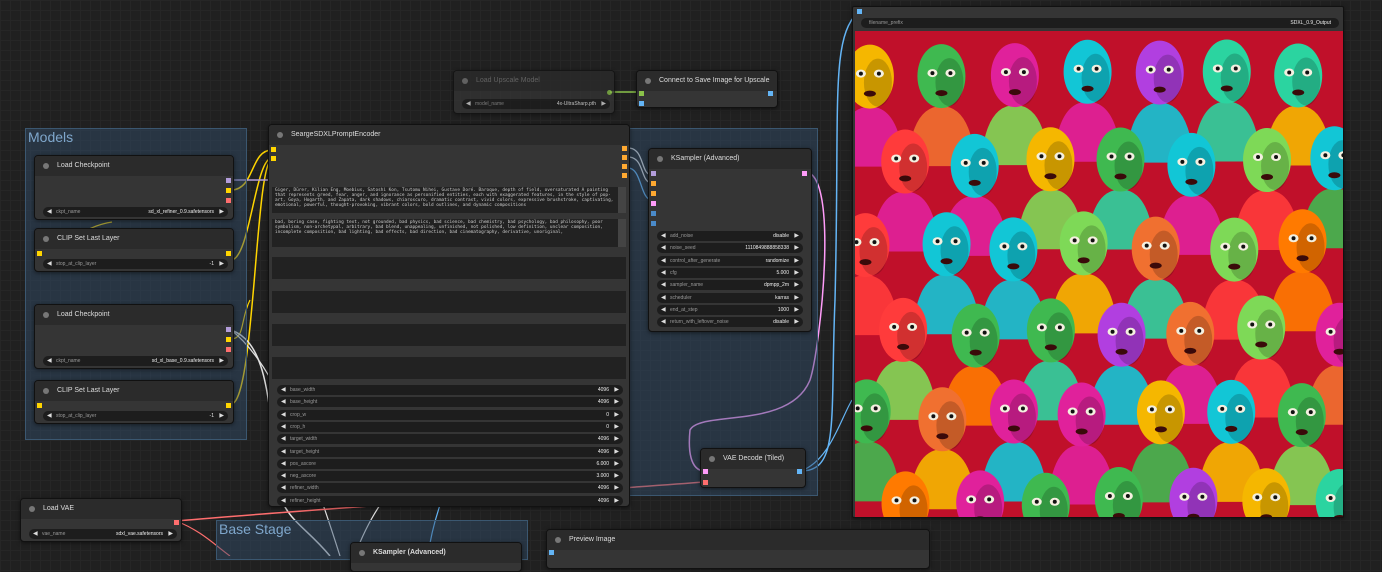  What do you see at coordinates (622, 200) in the screenshot?
I see `prompt-scrollbar` at bounding box center [622, 200].